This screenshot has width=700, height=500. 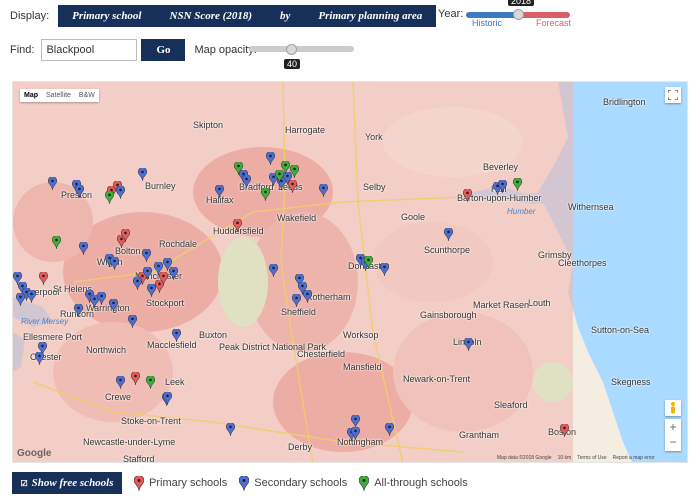 I want to click on show-free-schools-button: ☑ Show free schools, so click(x=67, y=483).